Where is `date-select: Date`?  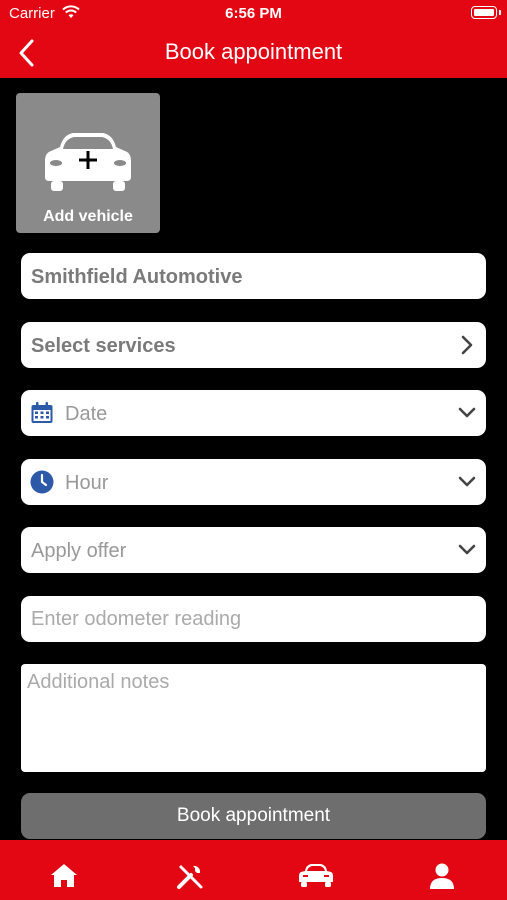
date-select: Date is located at coordinates (253, 413).